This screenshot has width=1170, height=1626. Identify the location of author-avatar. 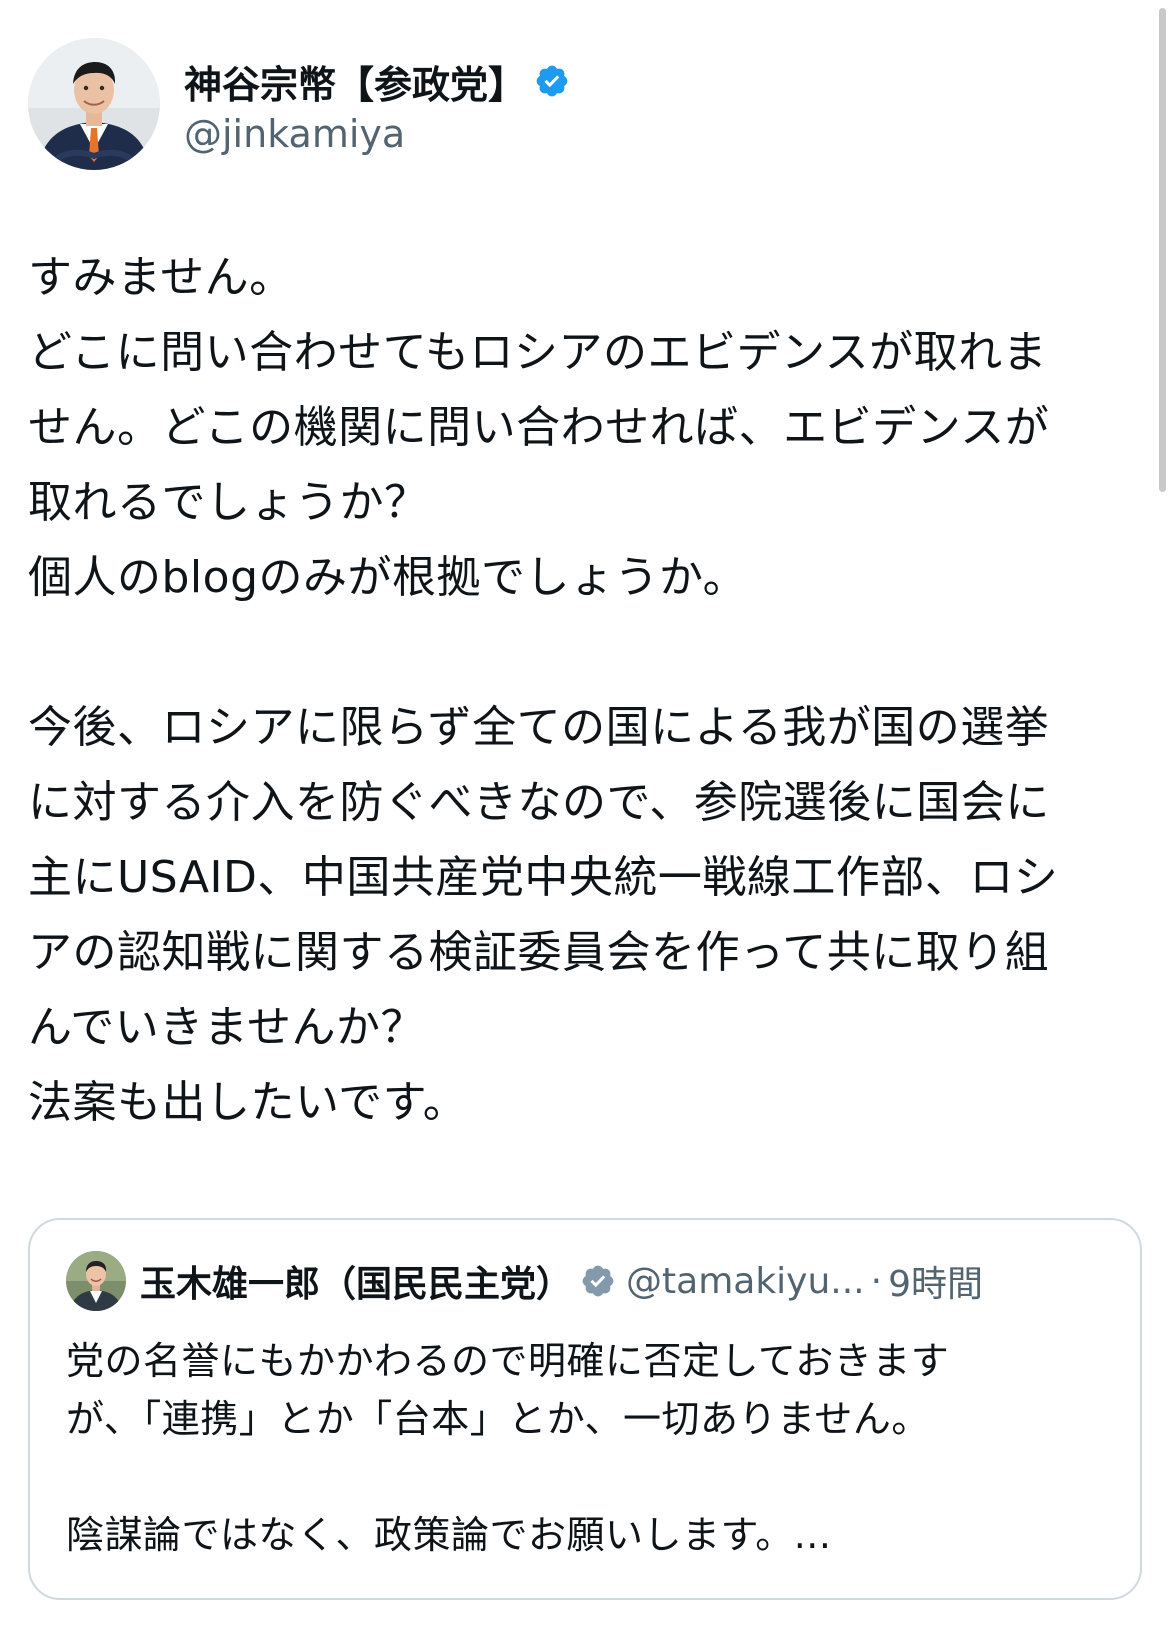
(94, 104).